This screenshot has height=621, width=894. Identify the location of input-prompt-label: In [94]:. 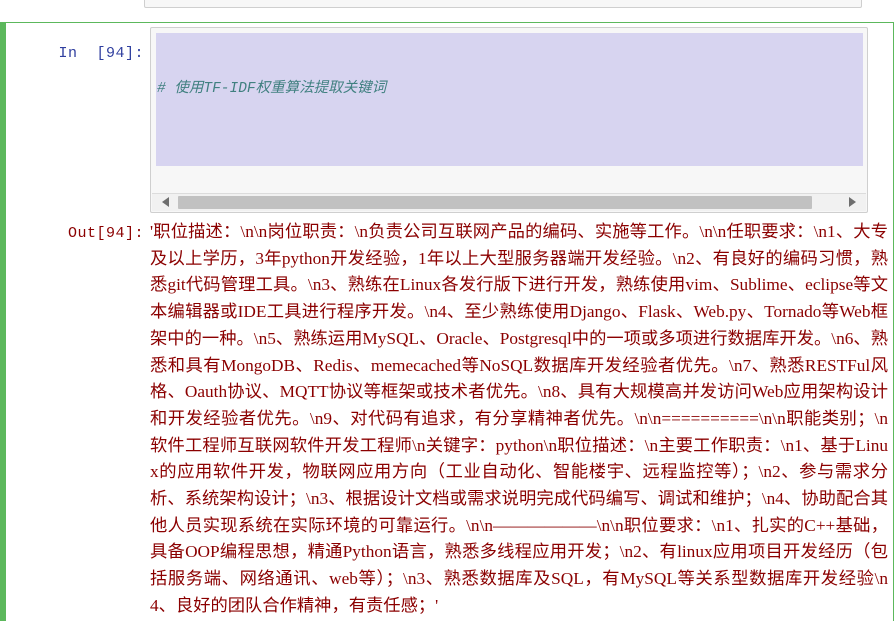
(101, 53).